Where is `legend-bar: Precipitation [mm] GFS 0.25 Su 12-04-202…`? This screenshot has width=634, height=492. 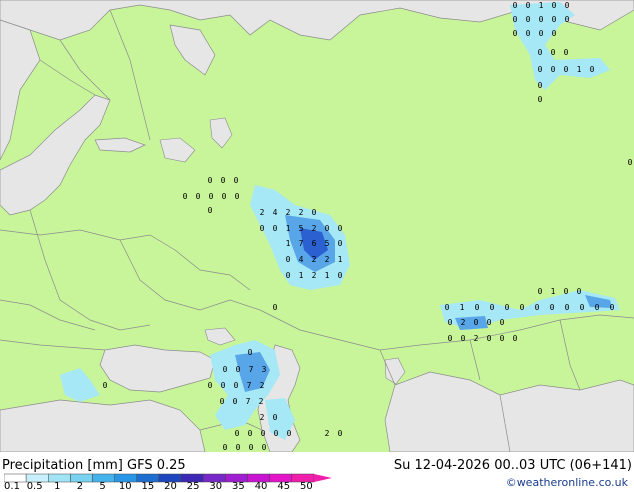 legend-bar: Precipitation [mm] GFS 0.25 Su 12-04-202… is located at coordinates (317, 472).